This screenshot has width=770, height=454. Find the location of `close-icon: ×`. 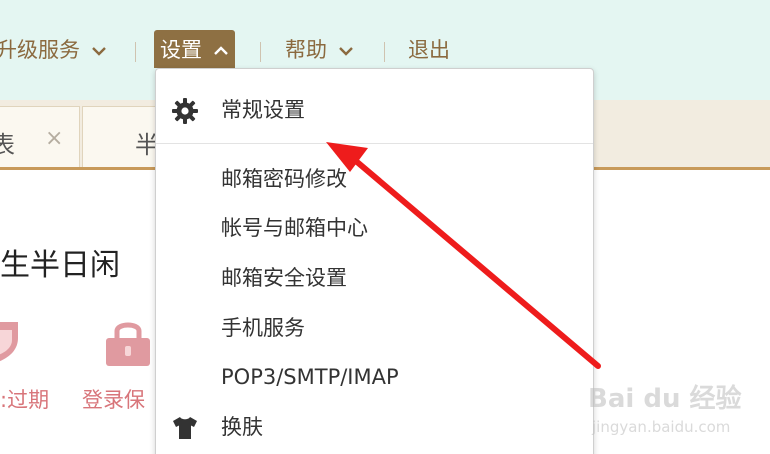

close-icon: × is located at coordinates (54, 138).